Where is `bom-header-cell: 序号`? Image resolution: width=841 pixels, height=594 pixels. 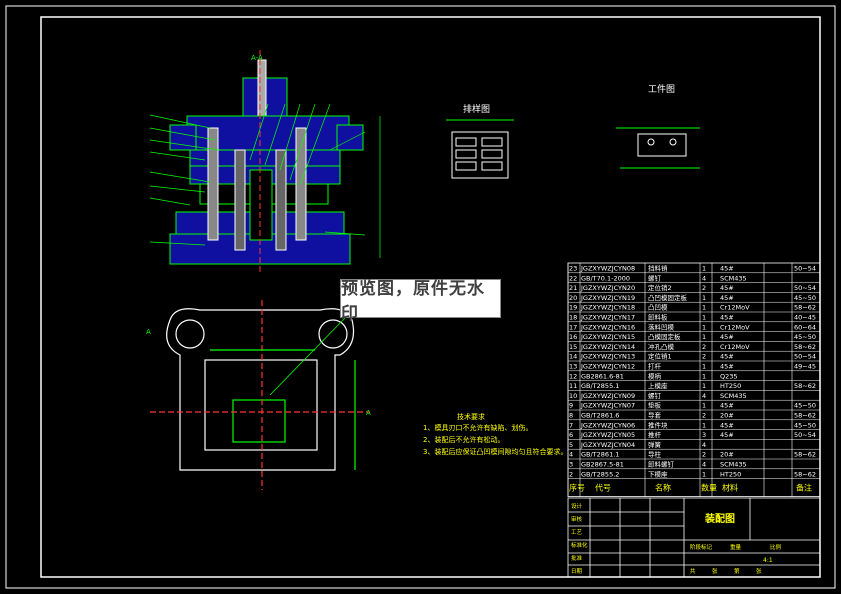 bom-header-cell: 序号 is located at coordinates (577, 488).